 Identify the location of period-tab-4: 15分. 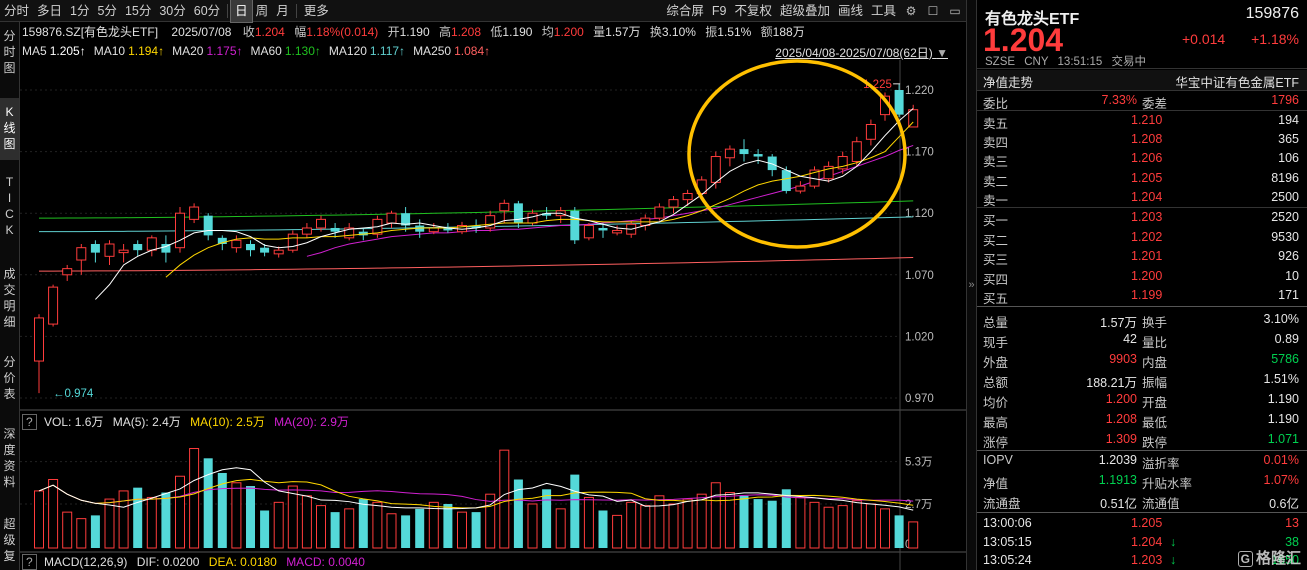
(138, 11).